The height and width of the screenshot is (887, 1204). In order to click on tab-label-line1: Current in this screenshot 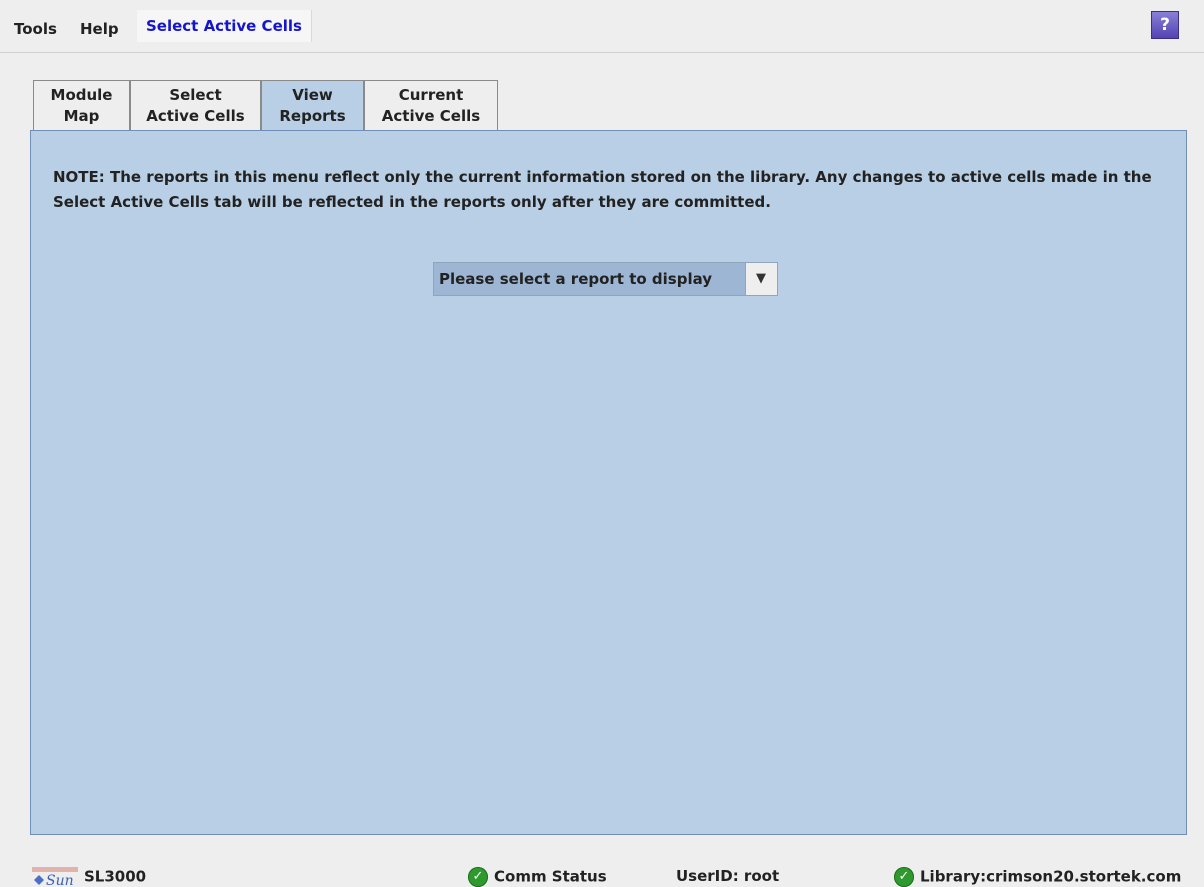, I will do `click(431, 95)`.